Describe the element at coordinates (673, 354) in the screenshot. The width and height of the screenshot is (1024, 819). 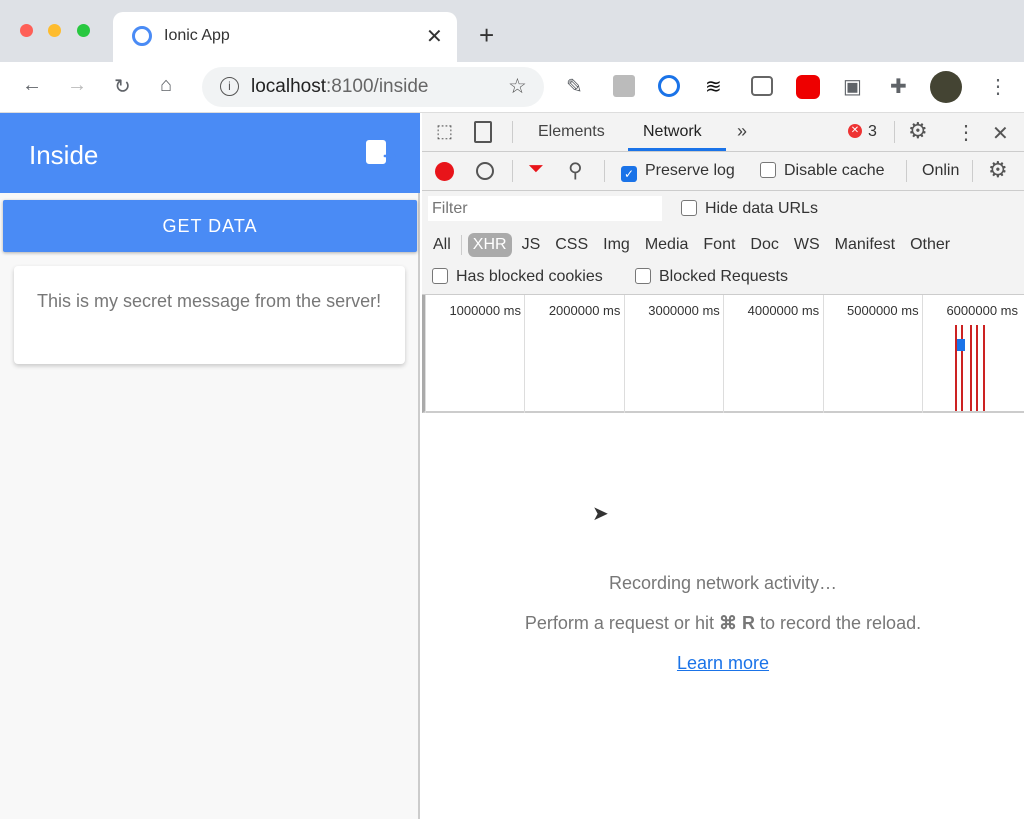
I see `timeline-tick: 3000000 ms` at that location.